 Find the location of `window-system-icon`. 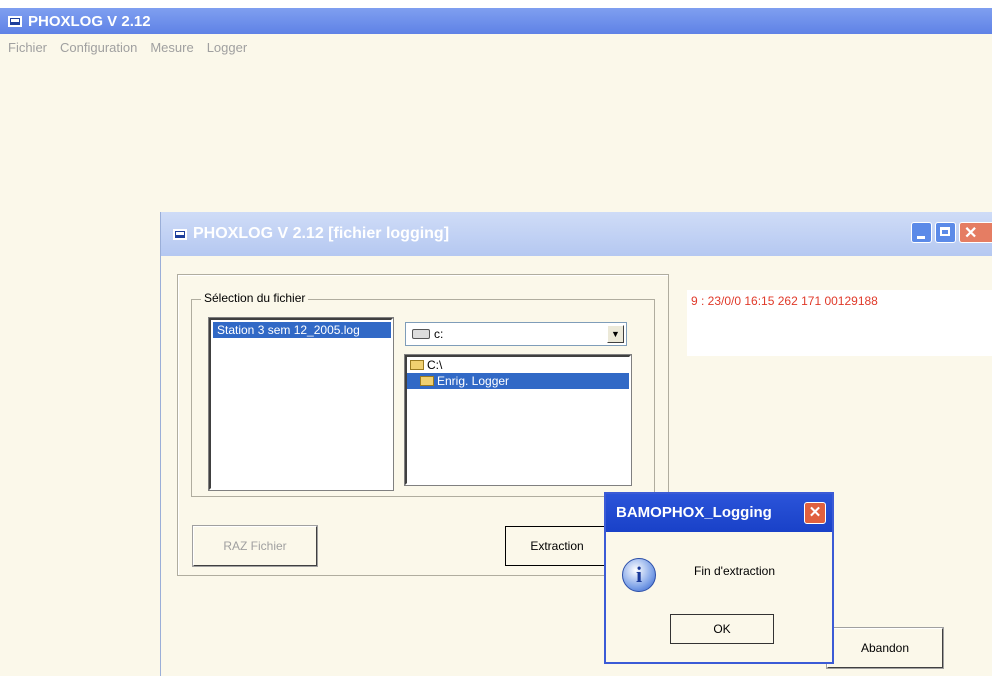

window-system-icon is located at coordinates (180, 234).